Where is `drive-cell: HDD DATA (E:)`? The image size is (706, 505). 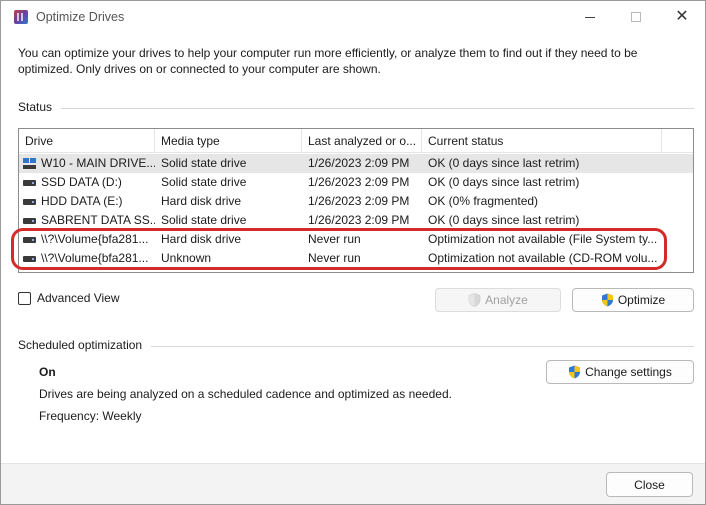 drive-cell: HDD DATA (E:) is located at coordinates (87, 201).